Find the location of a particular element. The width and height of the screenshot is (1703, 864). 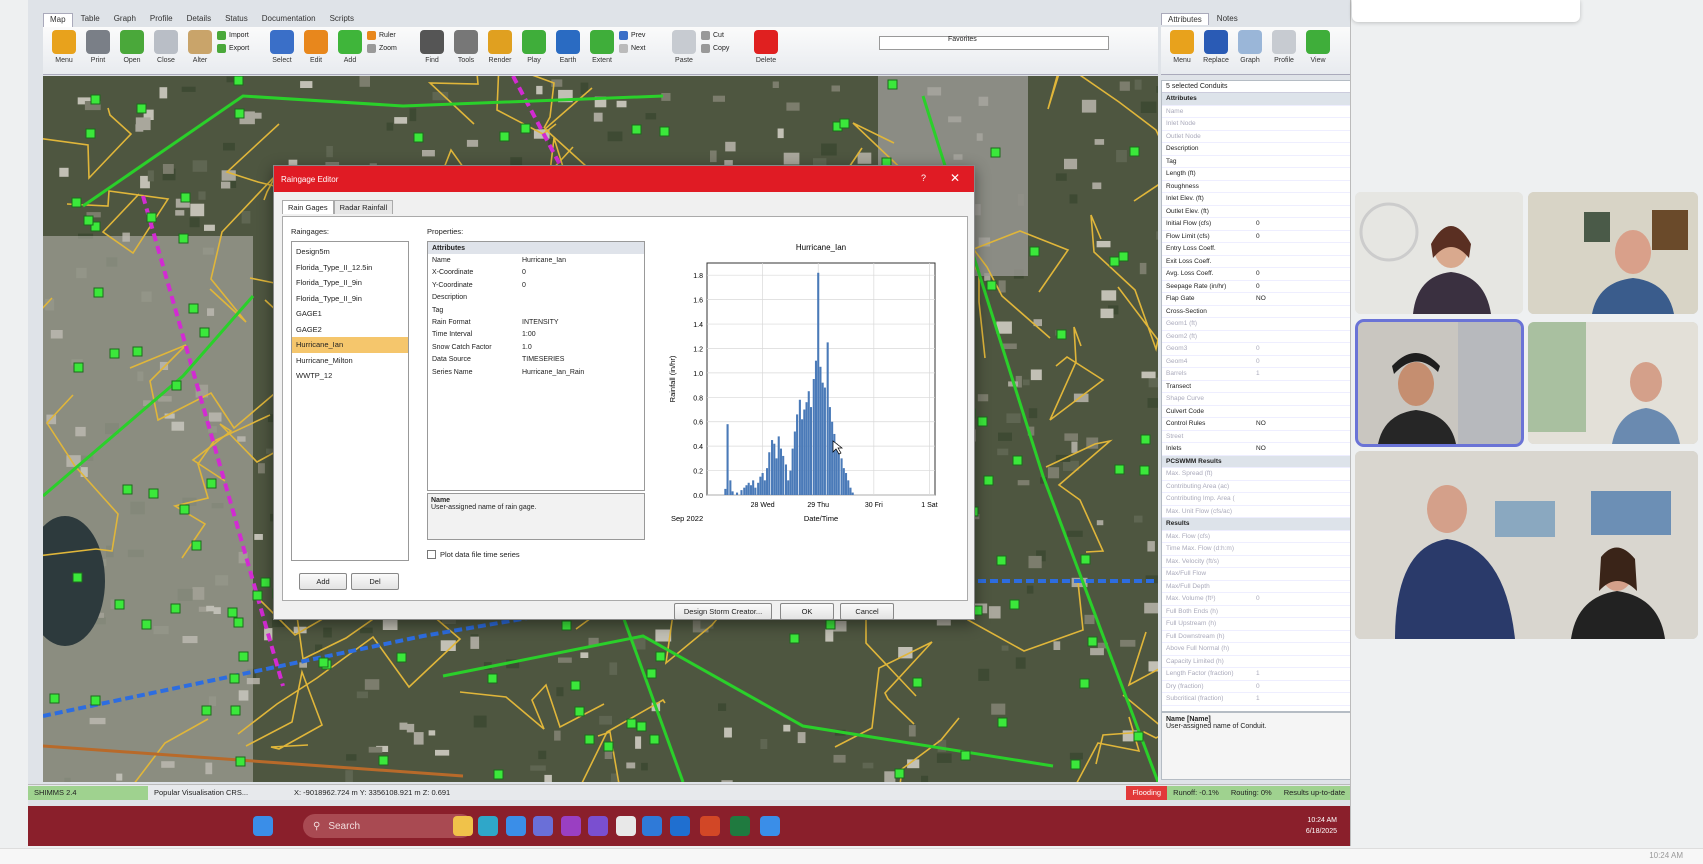

export-button: Export is located at coordinates (241, 48).